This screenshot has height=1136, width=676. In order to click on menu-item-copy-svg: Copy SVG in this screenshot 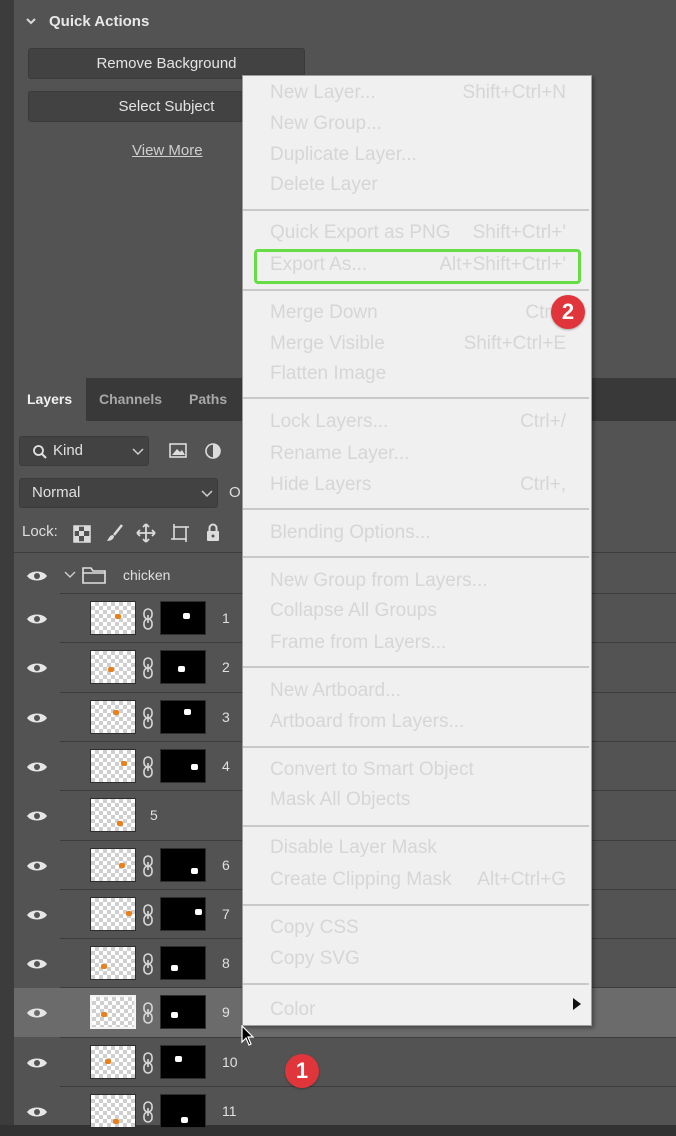, I will do `click(315, 959)`.